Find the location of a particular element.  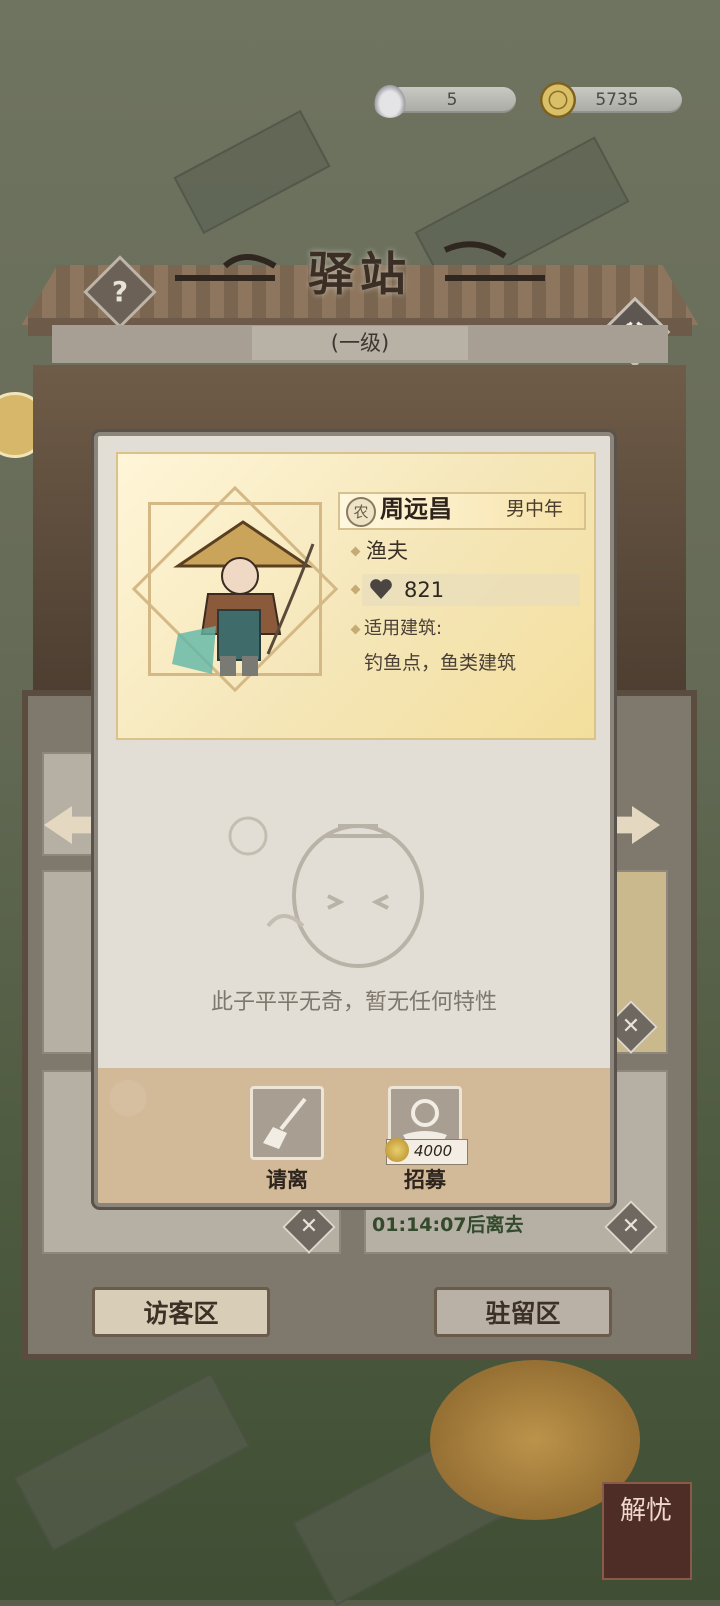

visitor-name: 周远昌 is located at coordinates (416, 509).